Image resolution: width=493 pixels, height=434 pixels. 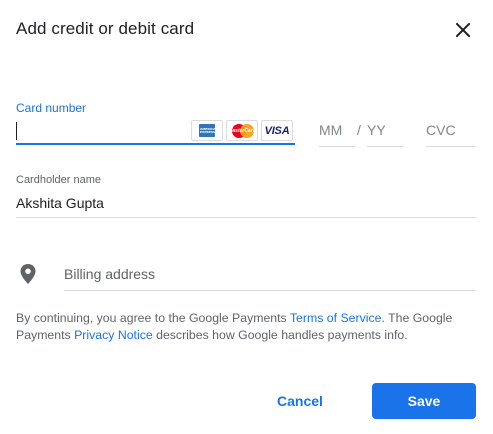 What do you see at coordinates (270, 277) in the screenshot?
I see `billing-address-field: Billing address` at bounding box center [270, 277].